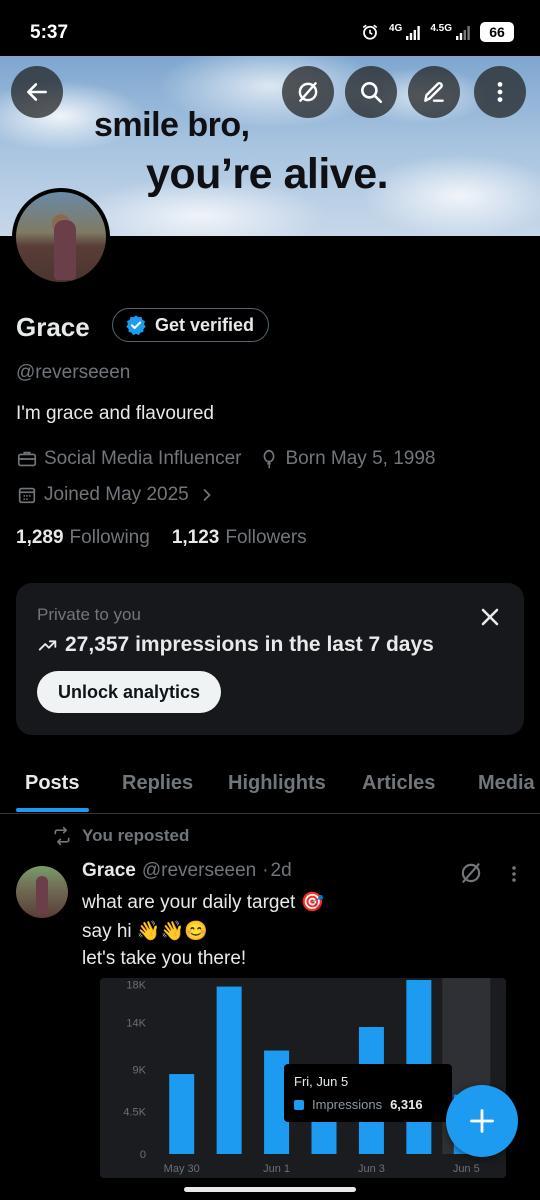 This screenshot has height=1200, width=540. I want to click on profile-tabs: Posts Replies Highlights Articles Media, so click(270, 788).